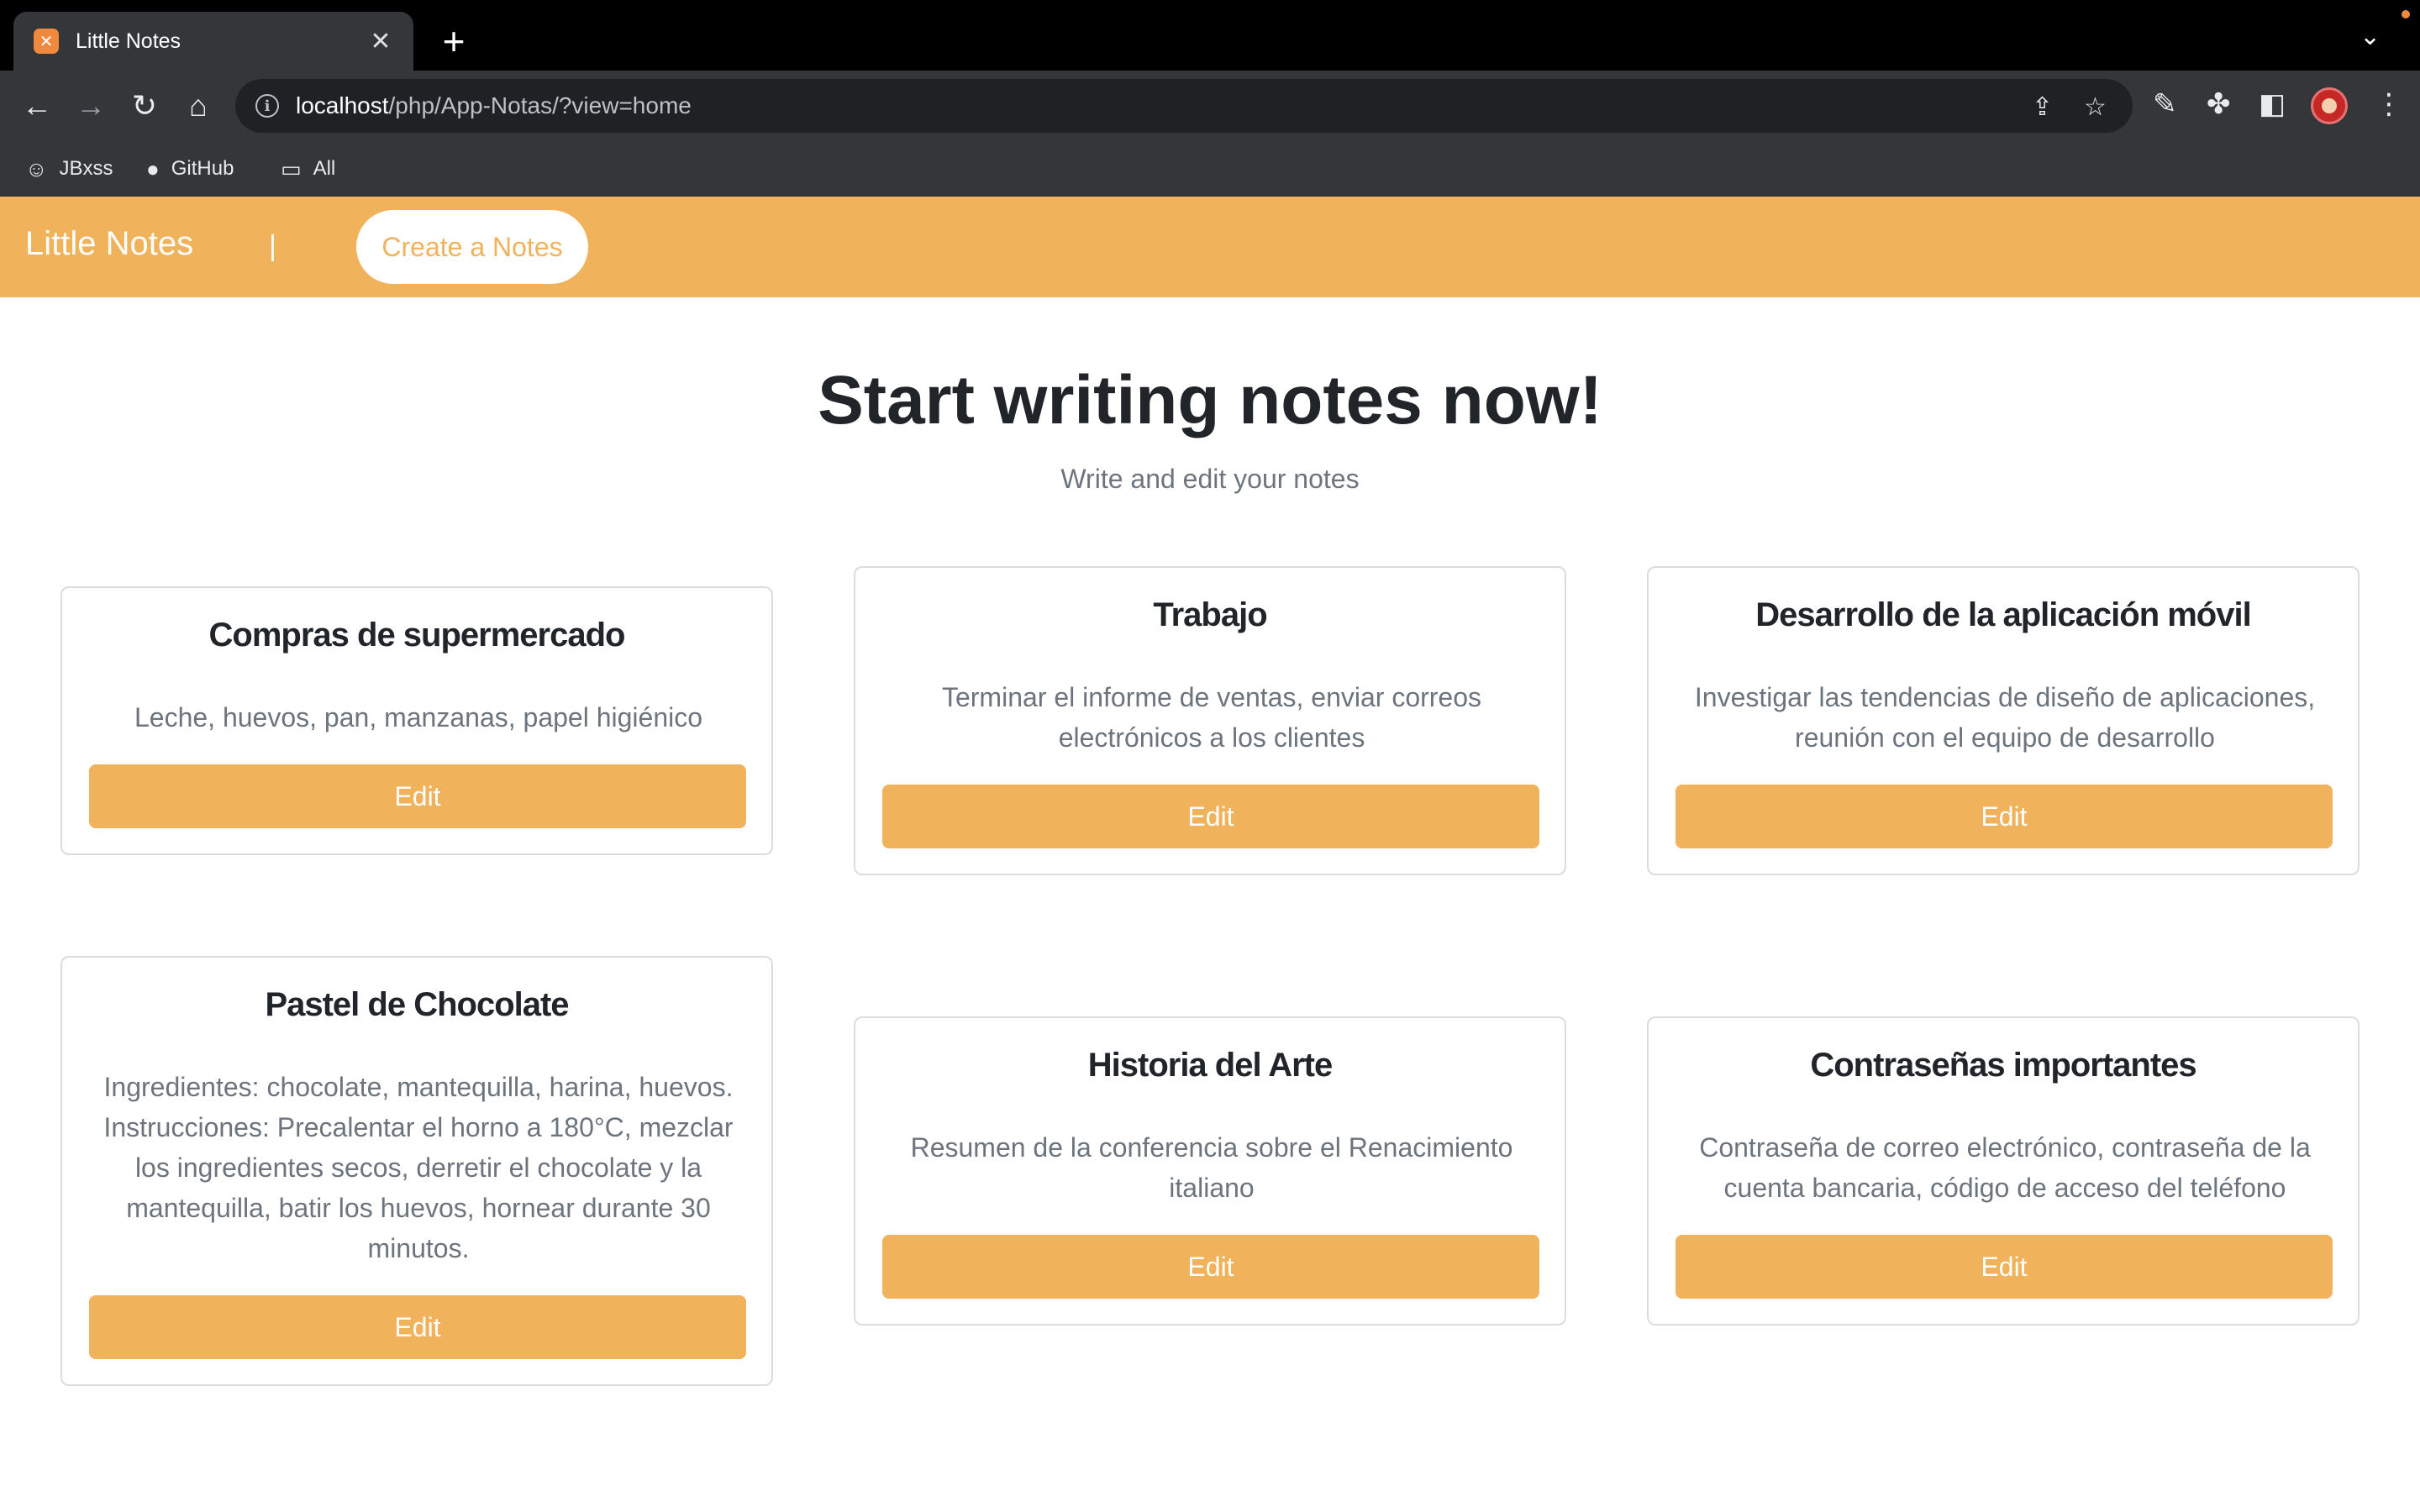 The height and width of the screenshot is (1512, 2420). I want to click on bookmark-github: ● GitHub, so click(190, 169).